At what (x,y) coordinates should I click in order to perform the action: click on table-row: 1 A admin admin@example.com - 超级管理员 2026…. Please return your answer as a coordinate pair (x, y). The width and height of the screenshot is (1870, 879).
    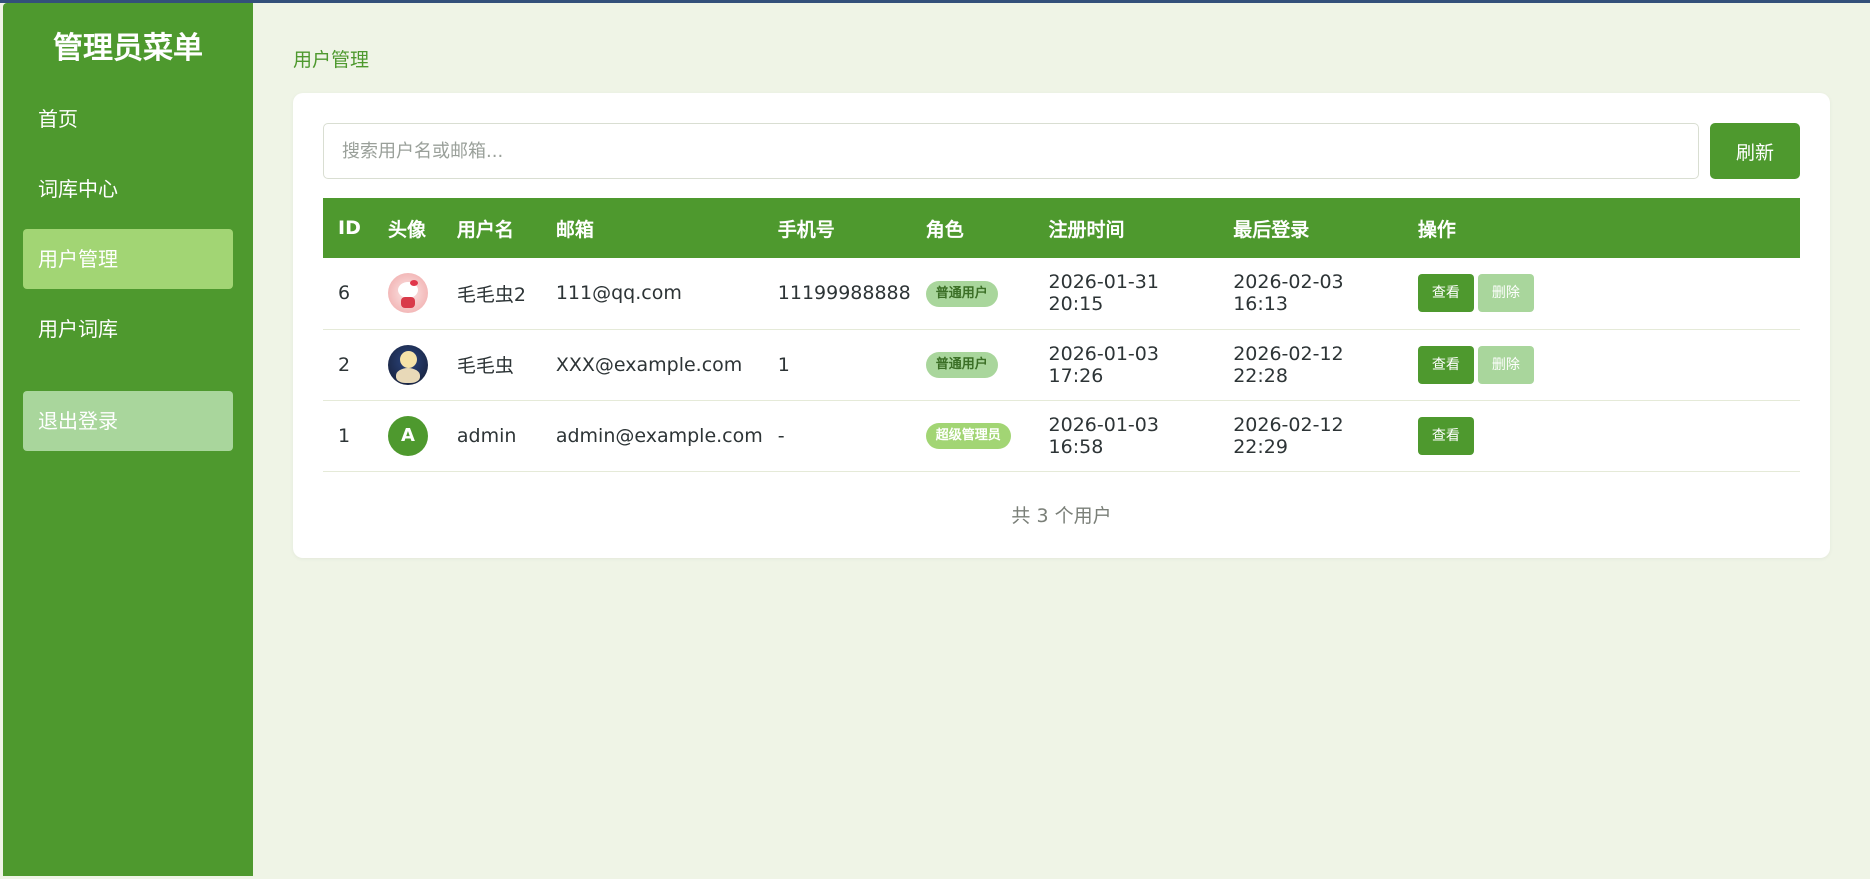
    Looking at the image, I should click on (1061, 435).